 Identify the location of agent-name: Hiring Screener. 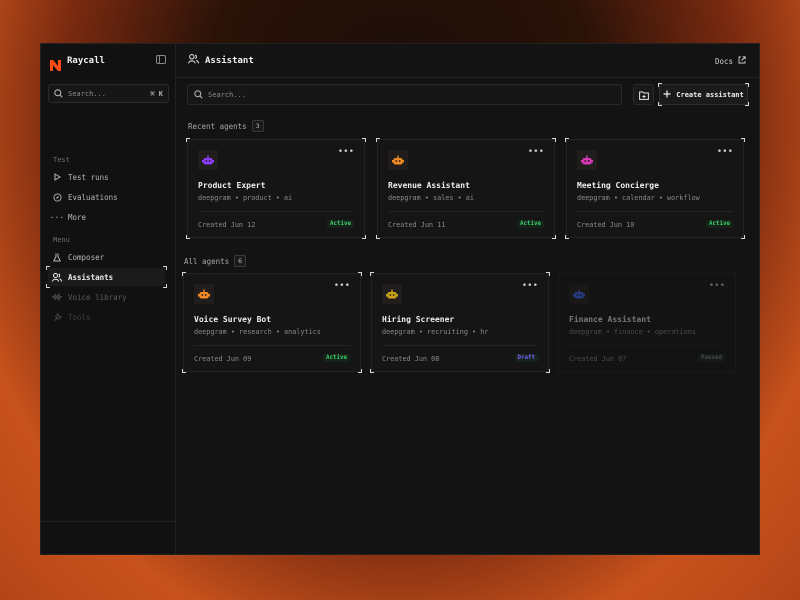
(418, 319).